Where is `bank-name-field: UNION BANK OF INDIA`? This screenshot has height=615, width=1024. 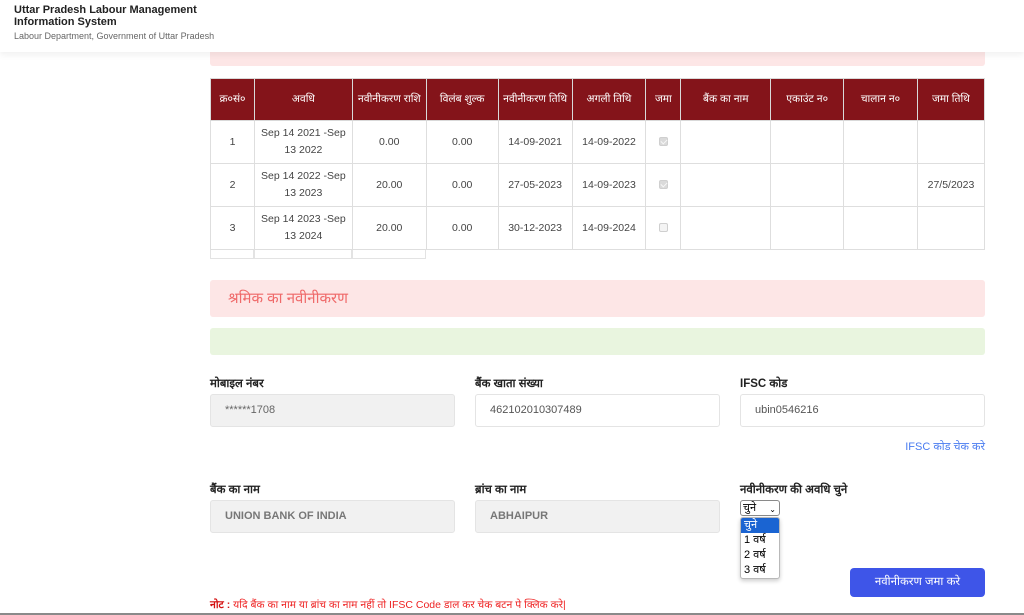
bank-name-field: UNION BANK OF INDIA is located at coordinates (332, 516).